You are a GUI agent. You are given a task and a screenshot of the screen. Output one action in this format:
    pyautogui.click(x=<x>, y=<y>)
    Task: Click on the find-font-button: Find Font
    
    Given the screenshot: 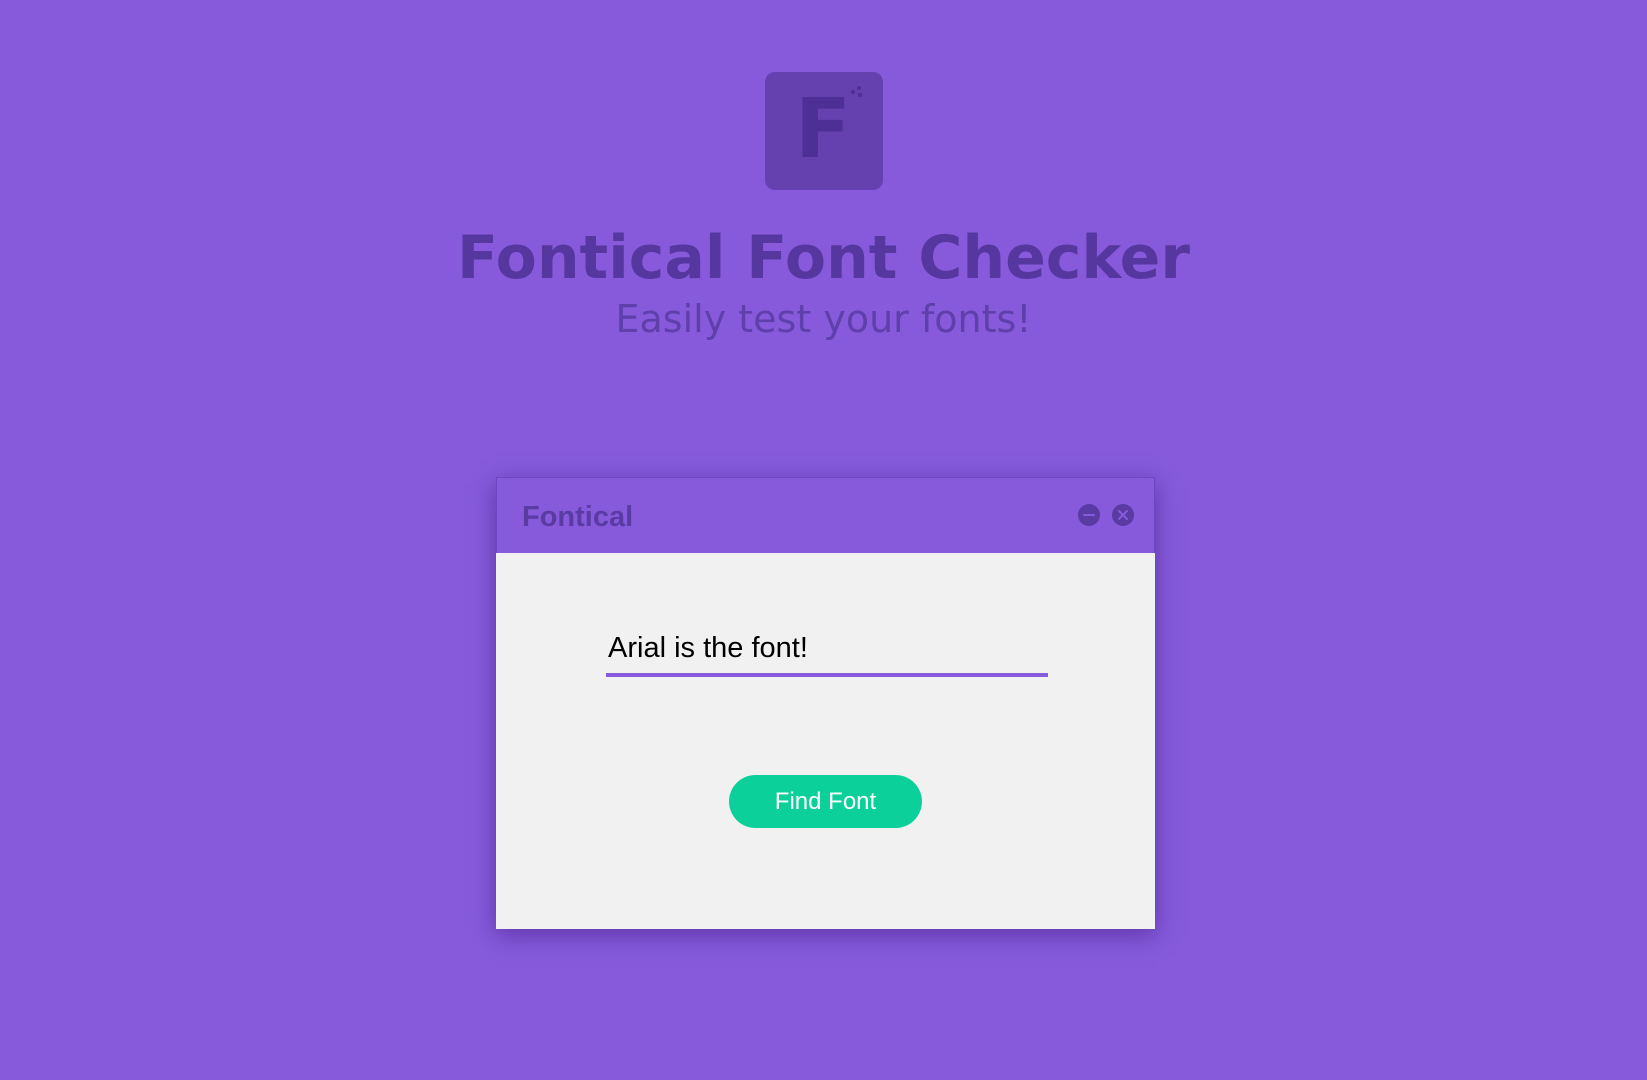 What is the action you would take?
    pyautogui.click(x=825, y=801)
    